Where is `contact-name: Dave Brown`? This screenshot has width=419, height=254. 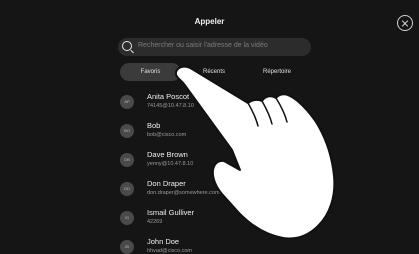 contact-name: Dave Brown is located at coordinates (167, 154).